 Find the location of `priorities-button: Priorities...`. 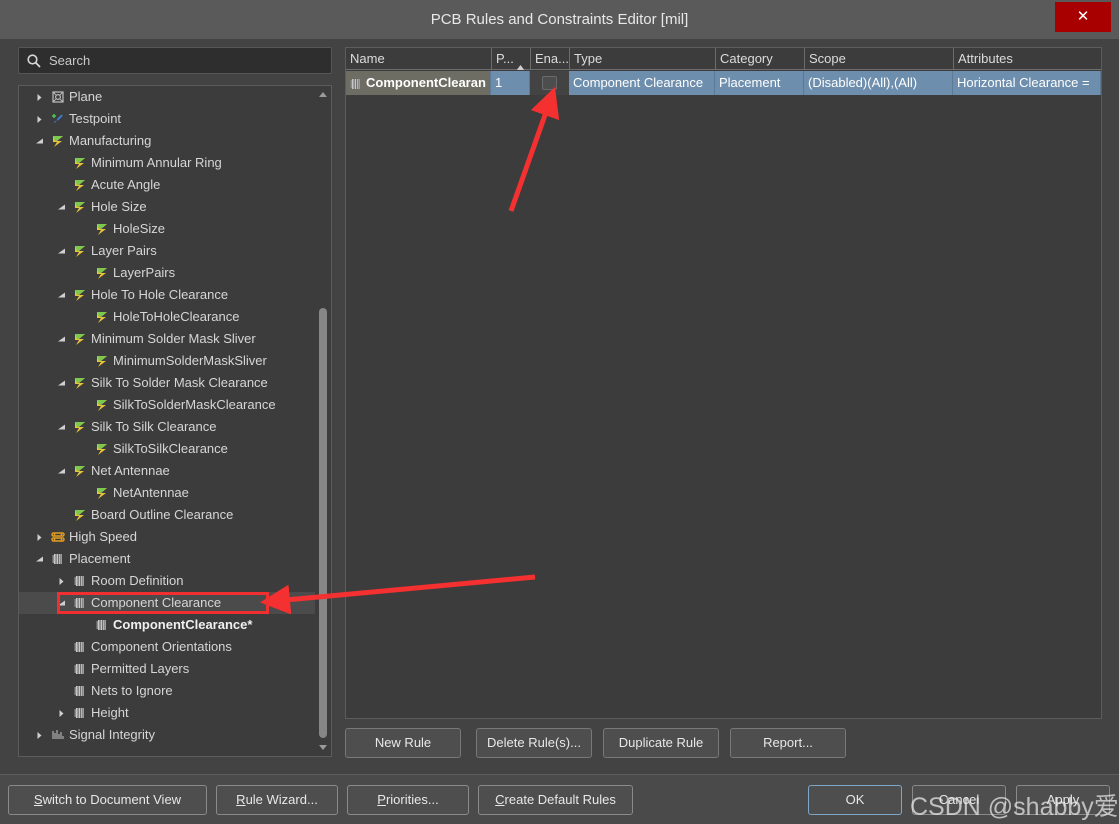

priorities-button: Priorities... is located at coordinates (408, 800).